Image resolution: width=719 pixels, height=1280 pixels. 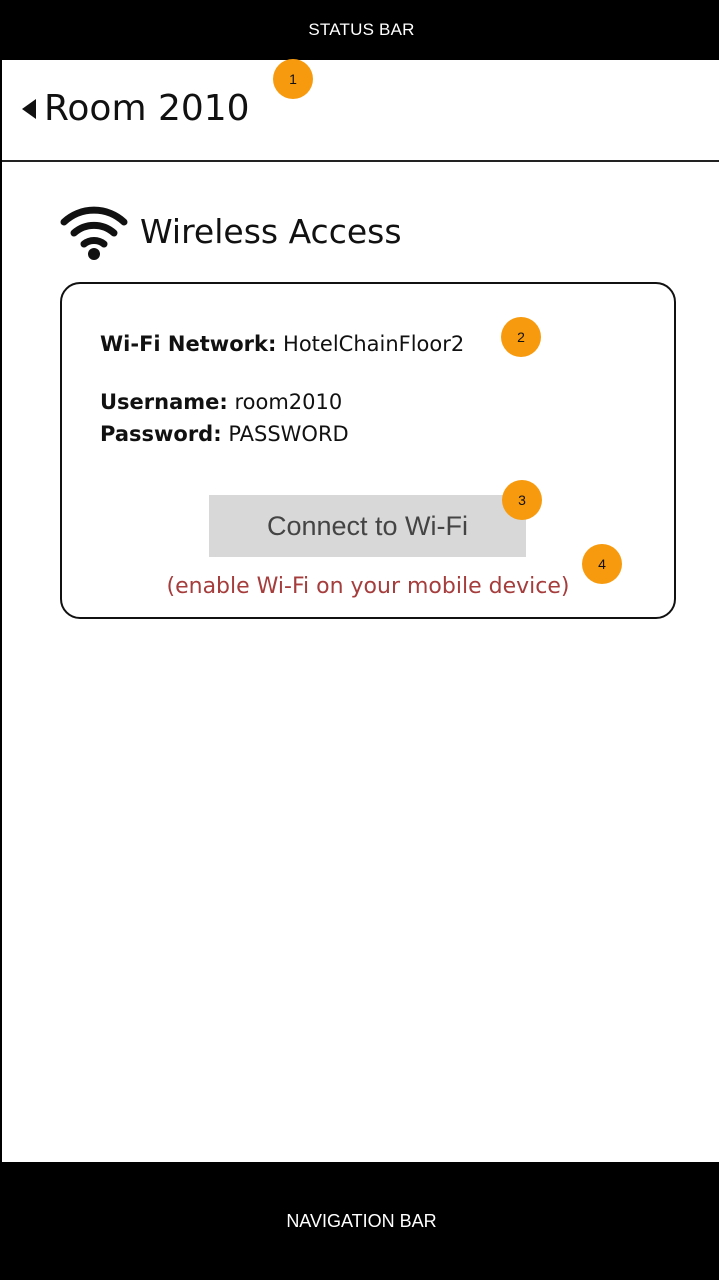 I want to click on navigation-bar: NAVIGATION BAR, so click(x=360, y=1221).